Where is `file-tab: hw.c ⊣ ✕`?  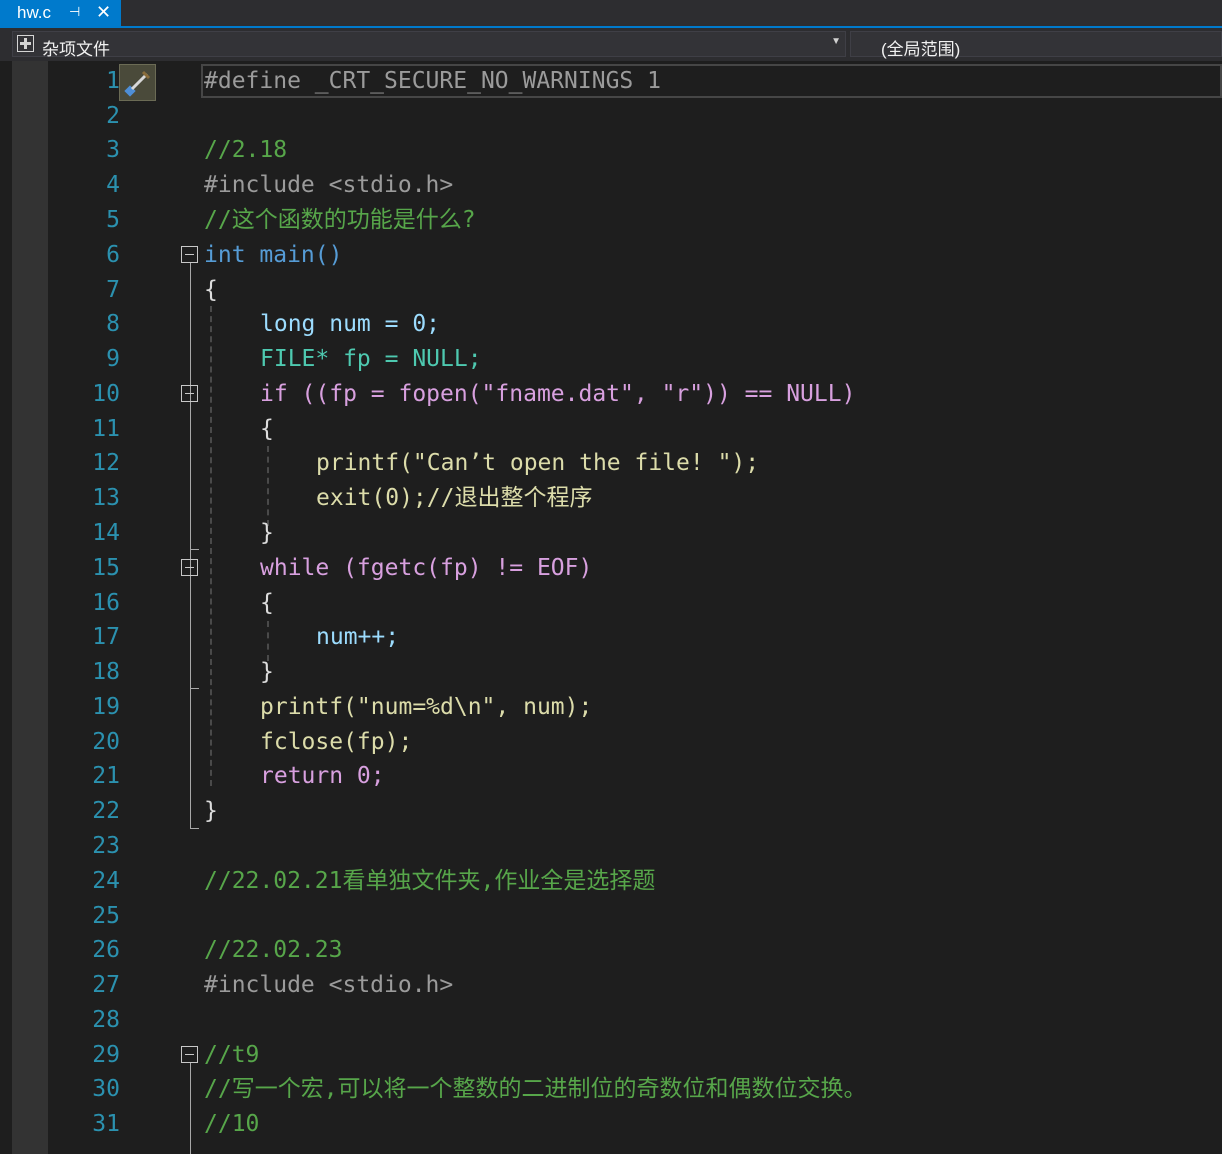
file-tab: hw.c ⊣ ✕ is located at coordinates (60, 13).